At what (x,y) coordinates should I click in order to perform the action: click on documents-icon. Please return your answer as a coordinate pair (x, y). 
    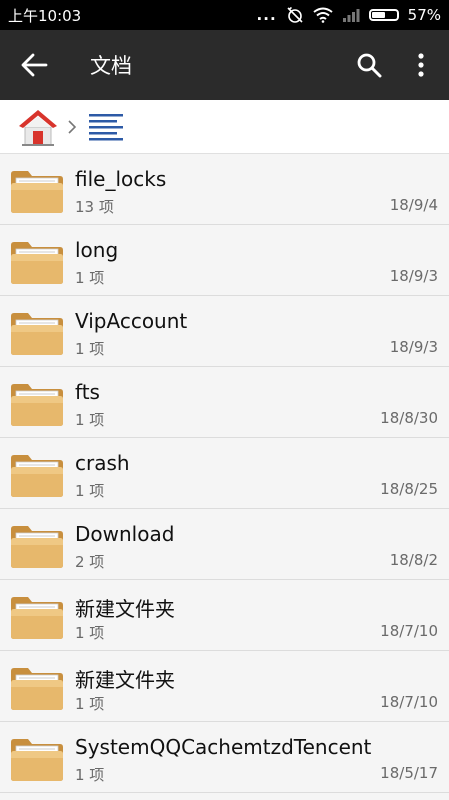
    Looking at the image, I should click on (107, 127).